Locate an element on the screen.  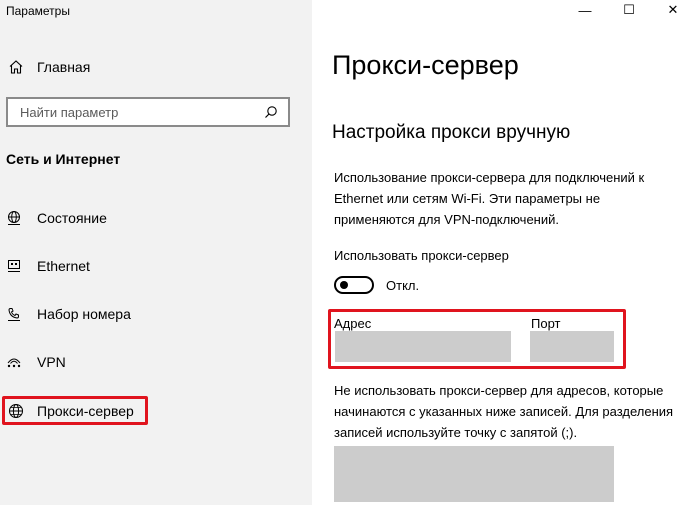
close-icon: ✕ is located at coordinates (673, 9).